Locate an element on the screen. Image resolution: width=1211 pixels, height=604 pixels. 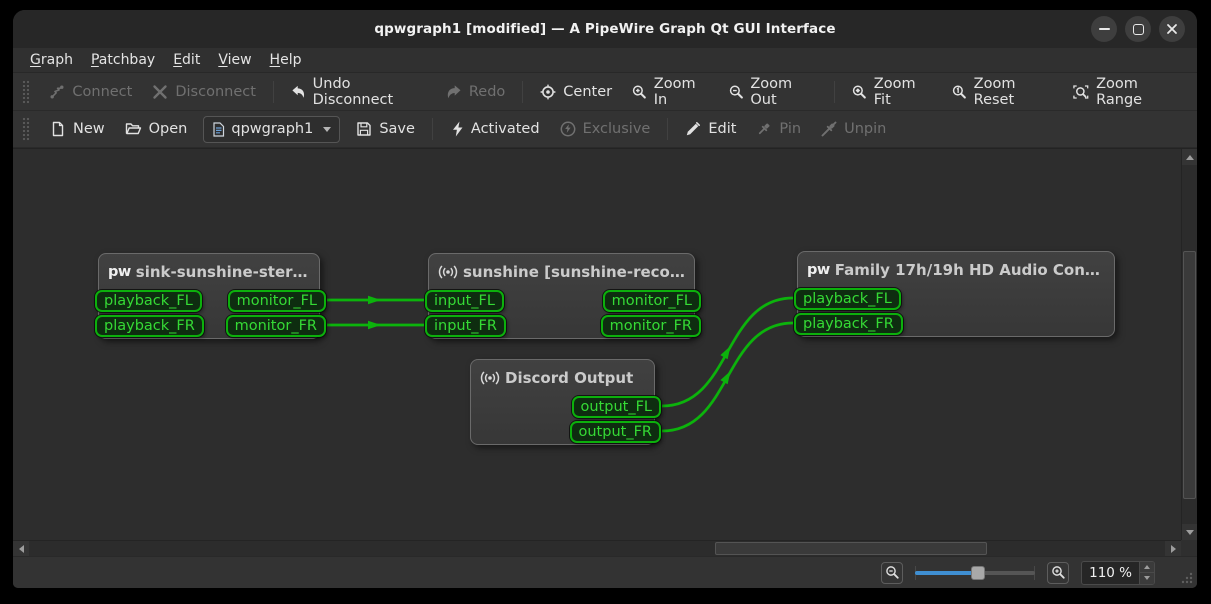
connect-button: Connect is located at coordinates (90, 92).